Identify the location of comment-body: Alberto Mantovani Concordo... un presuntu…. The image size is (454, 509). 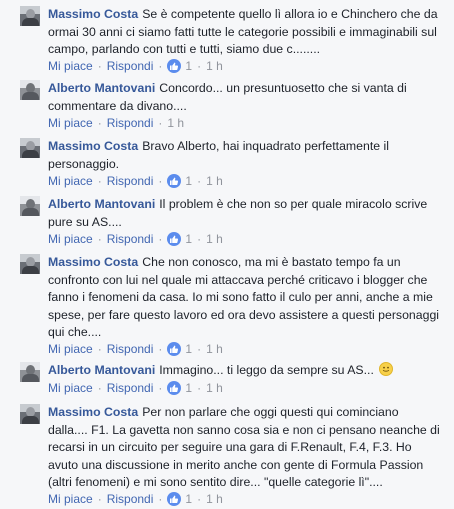
(244, 97).